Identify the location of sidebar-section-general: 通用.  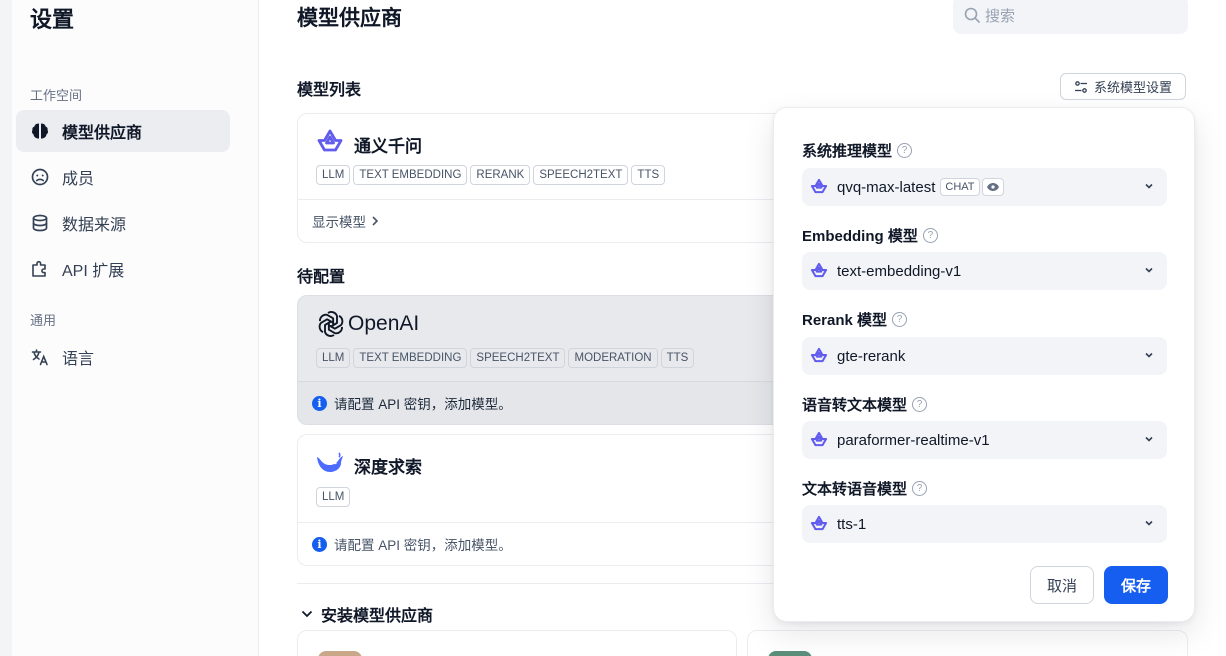
(43, 320).